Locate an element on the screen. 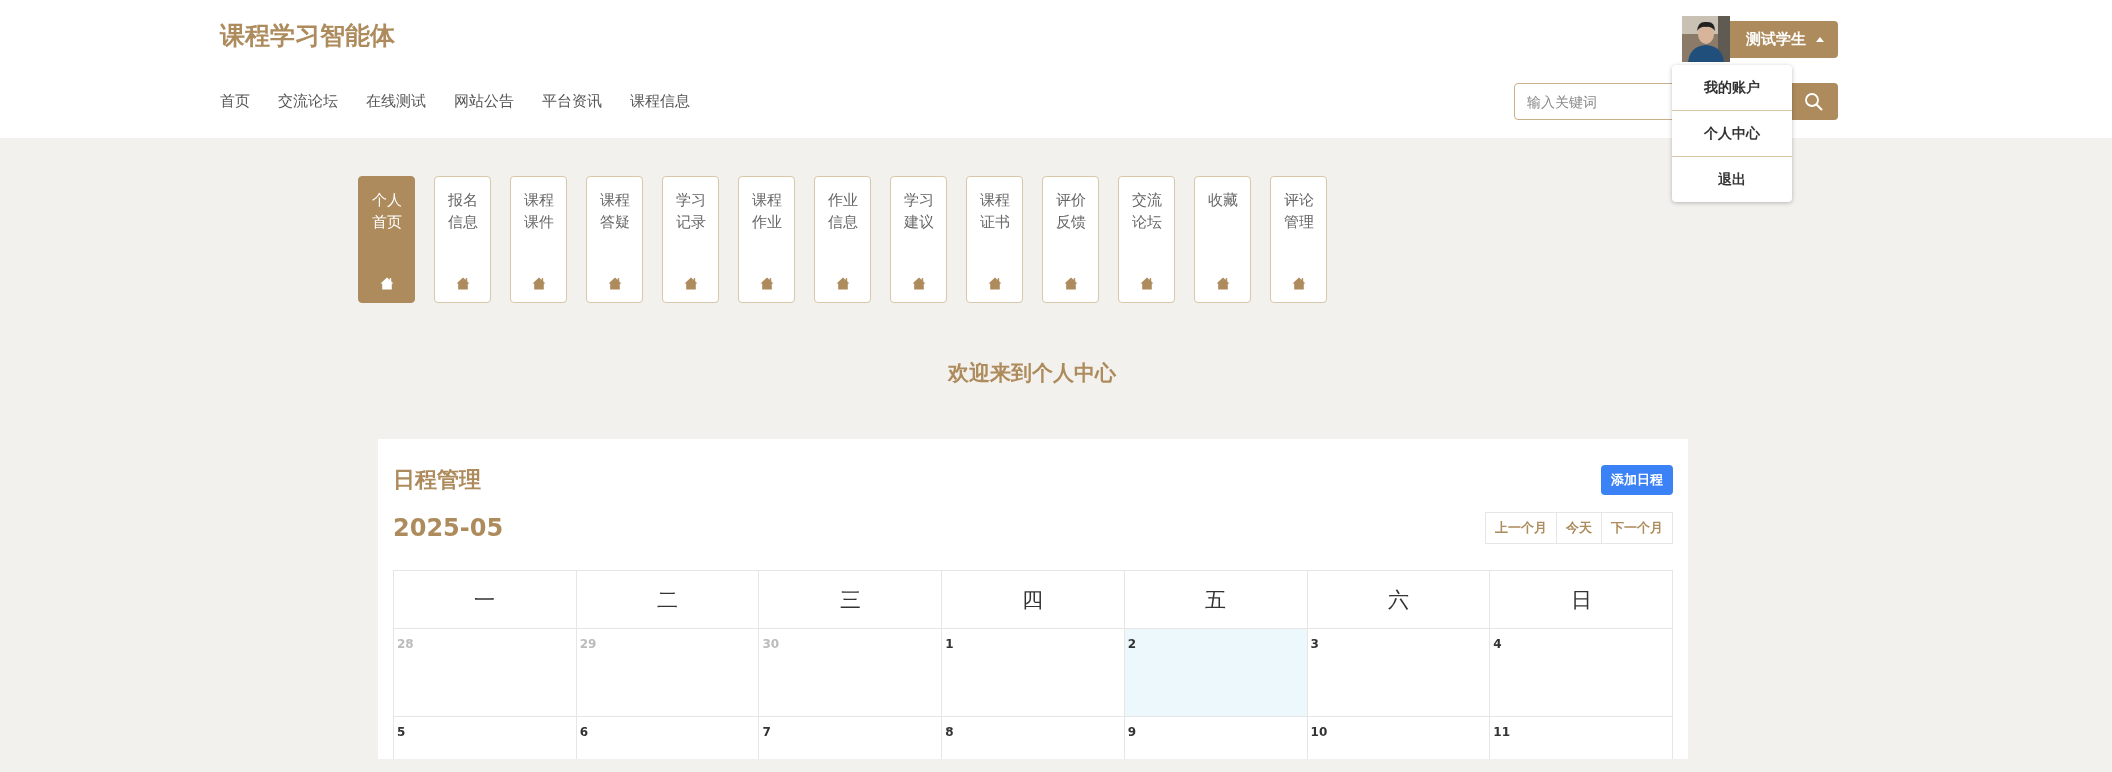 This screenshot has width=2112, height=772. add-schedule-button: 添加日程 is located at coordinates (1637, 480).